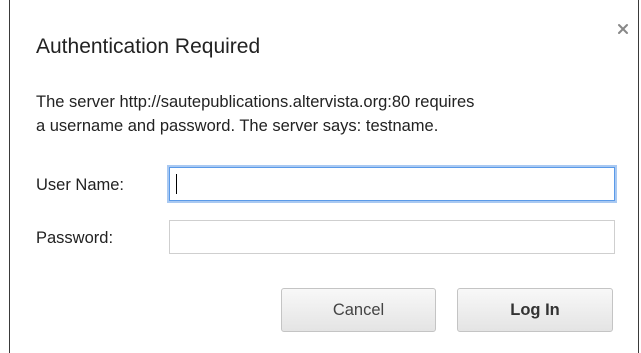  What do you see at coordinates (535, 310) in the screenshot?
I see `log-in-button: Log In` at bounding box center [535, 310].